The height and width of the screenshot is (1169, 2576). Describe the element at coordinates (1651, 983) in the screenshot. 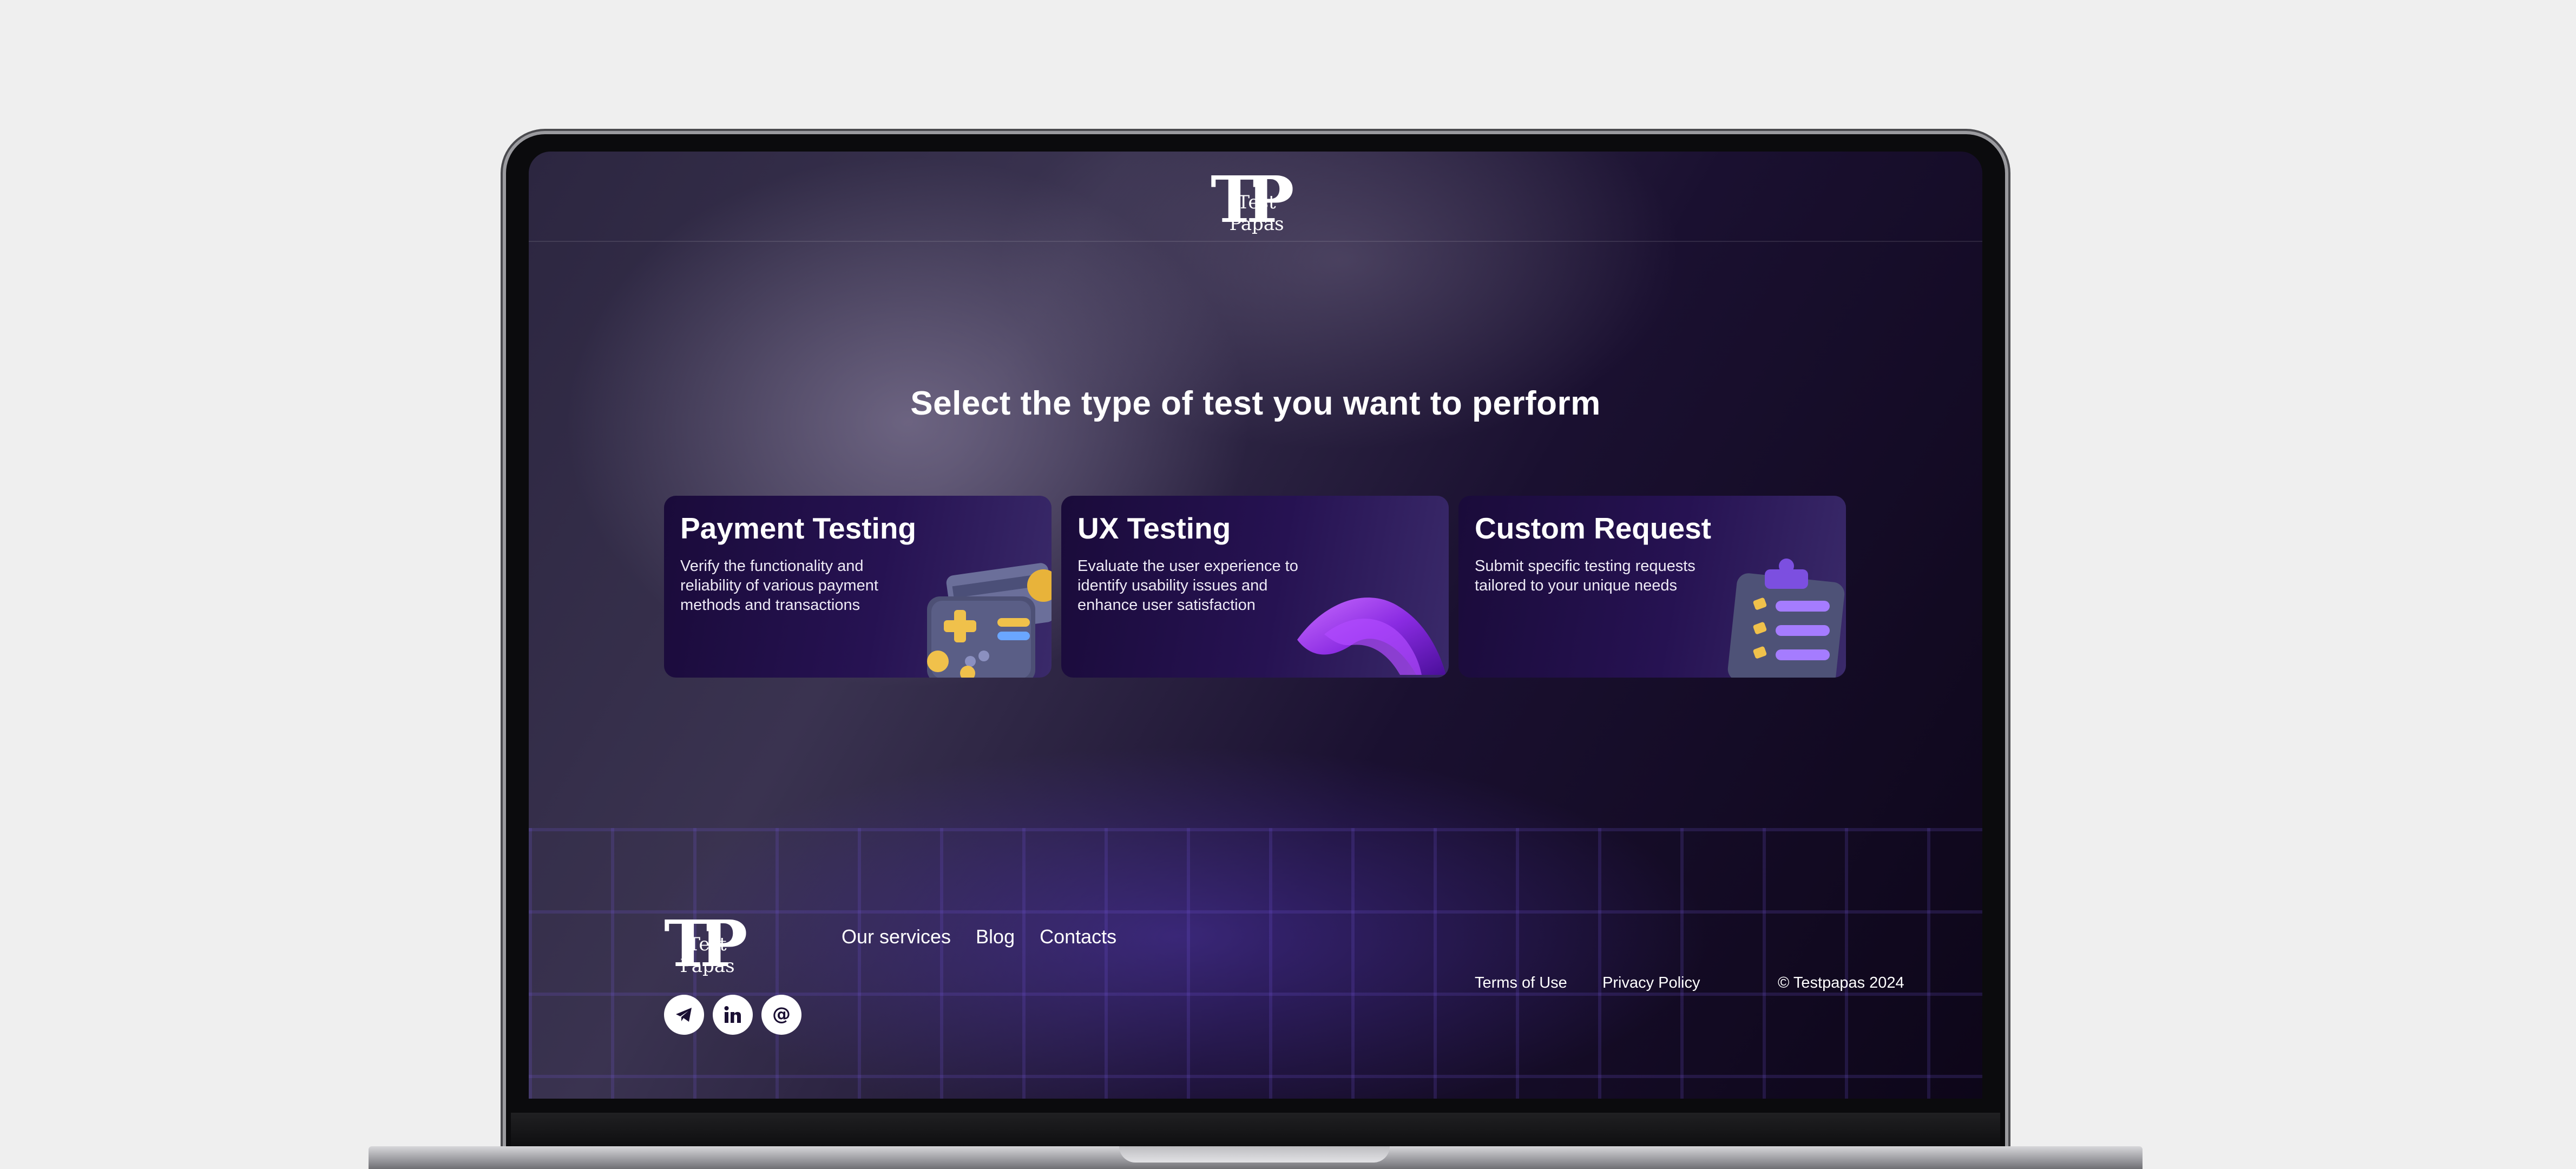

I see `privacy-policy-link: Privacy Policy` at that location.